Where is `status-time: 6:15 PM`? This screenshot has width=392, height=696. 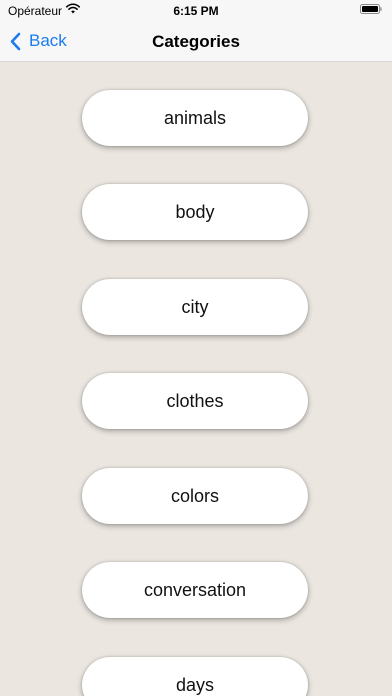 status-time: 6:15 PM is located at coordinates (196, 11).